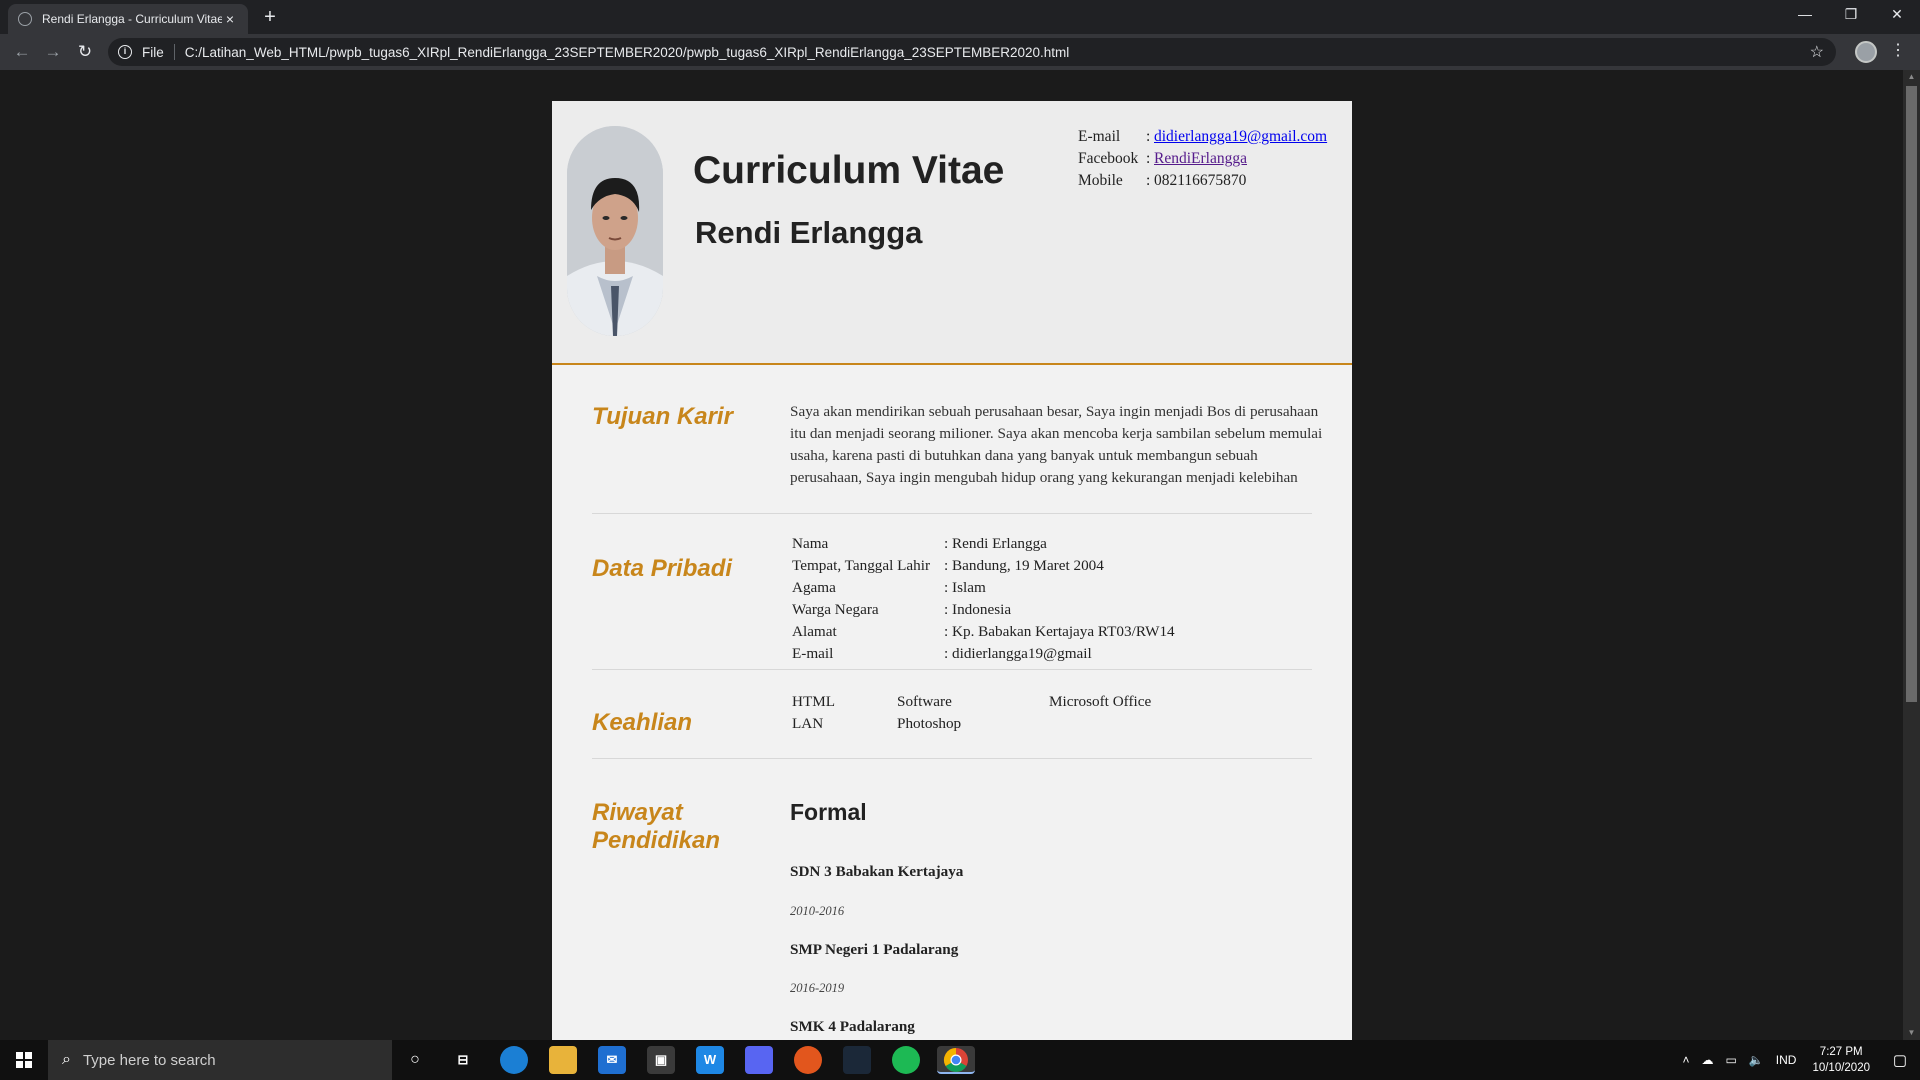 Image resolution: width=1920 pixels, height=1080 pixels. I want to click on volume-icon: 🔈, so click(1756, 1060).